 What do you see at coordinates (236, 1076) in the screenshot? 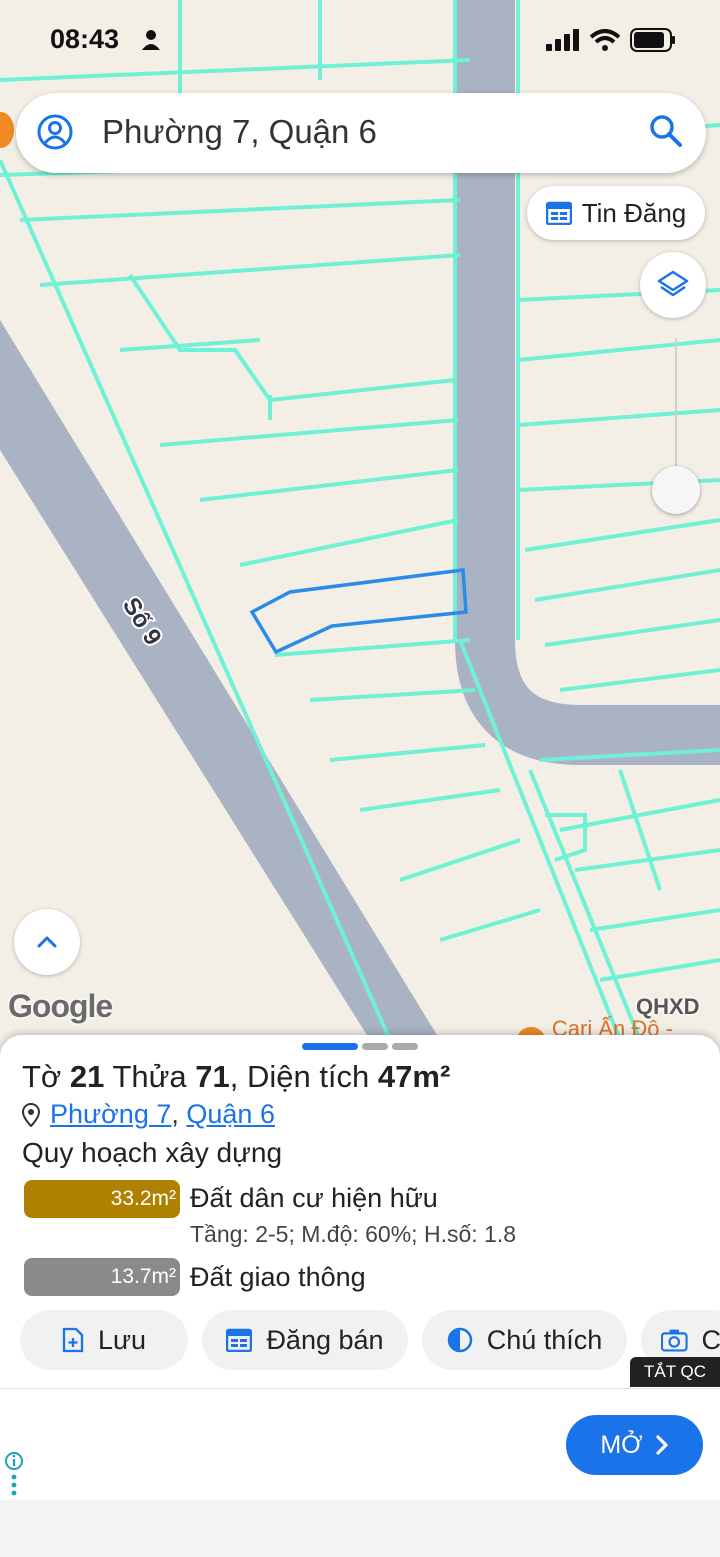
I see `parcel-title: Tờ 21 Thửa 71, Diện tích 47m²` at bounding box center [236, 1076].